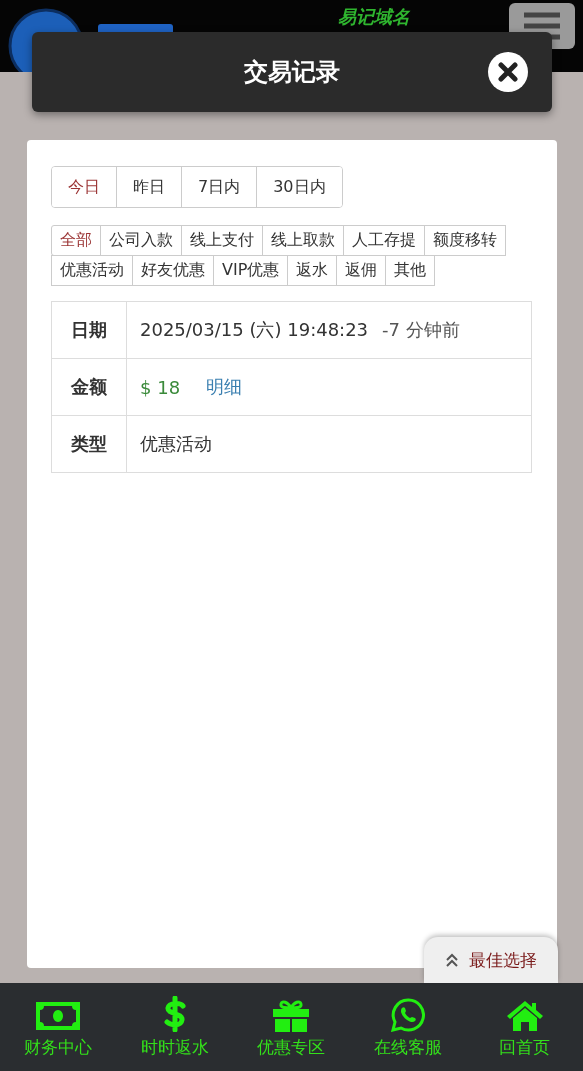 The height and width of the screenshot is (1071, 583). What do you see at coordinates (373, 17) in the screenshot?
I see `slogan: 易记域名` at bounding box center [373, 17].